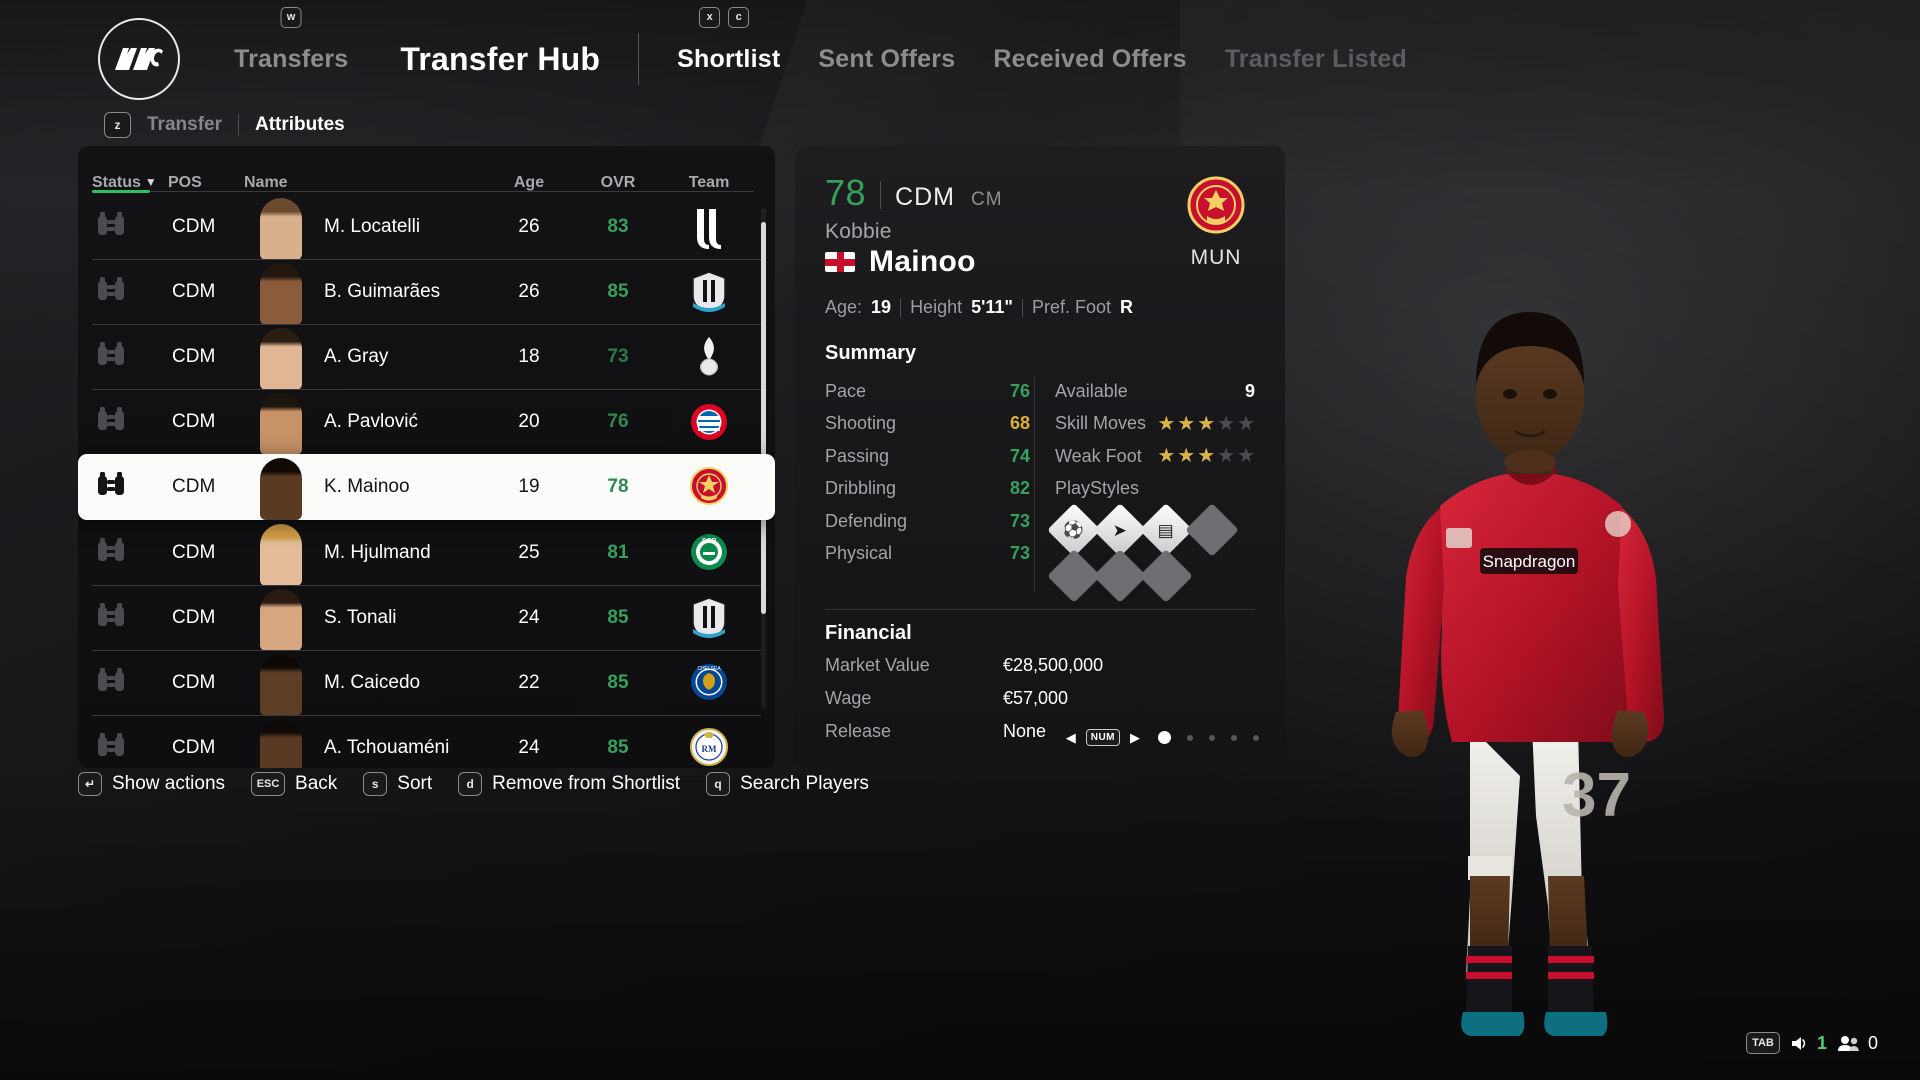  I want to click on player-overall-rating: 78, so click(846, 192).